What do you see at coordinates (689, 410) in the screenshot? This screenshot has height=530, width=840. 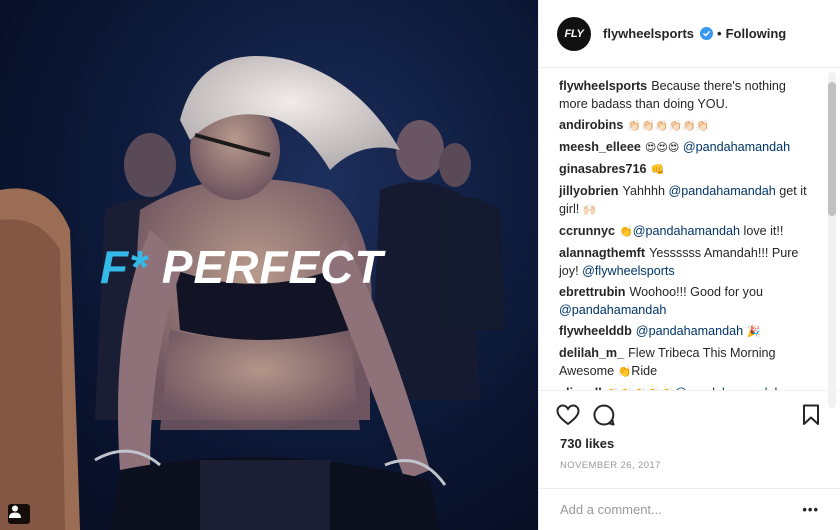 I see `action-bar` at bounding box center [689, 410].